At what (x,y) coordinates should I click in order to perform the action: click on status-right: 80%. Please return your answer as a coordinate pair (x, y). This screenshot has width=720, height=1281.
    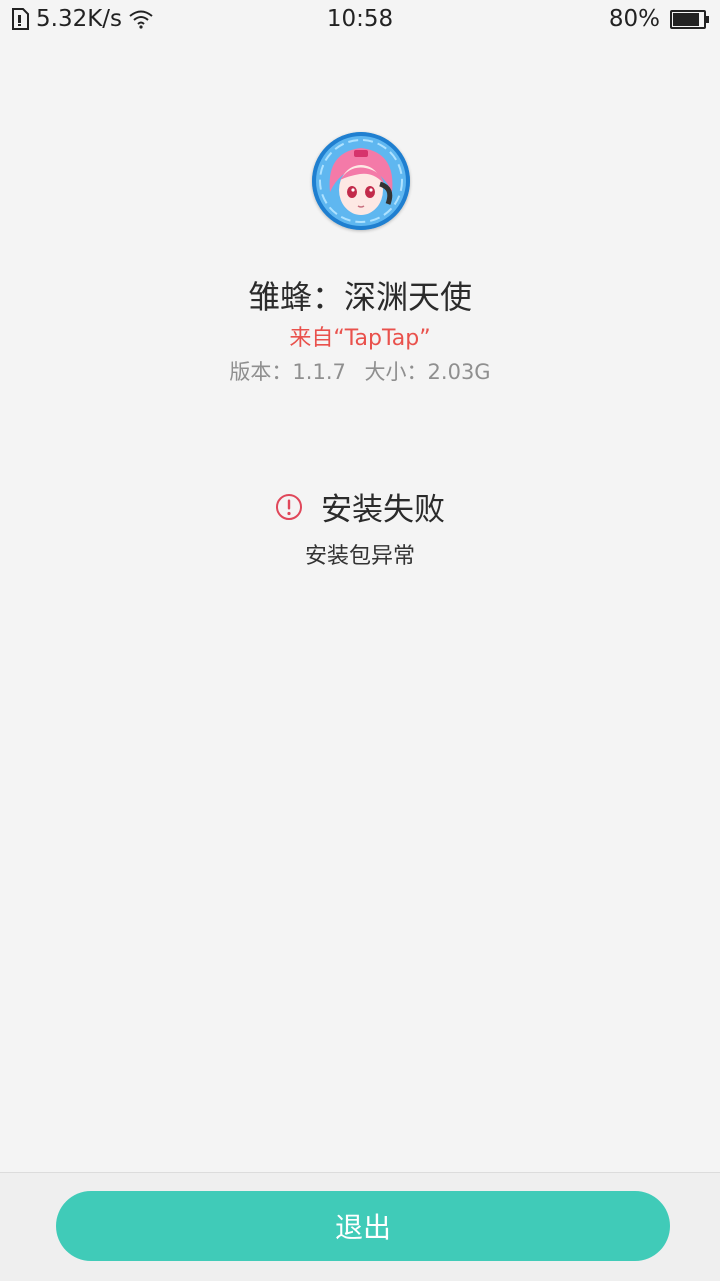
    Looking at the image, I should click on (658, 19).